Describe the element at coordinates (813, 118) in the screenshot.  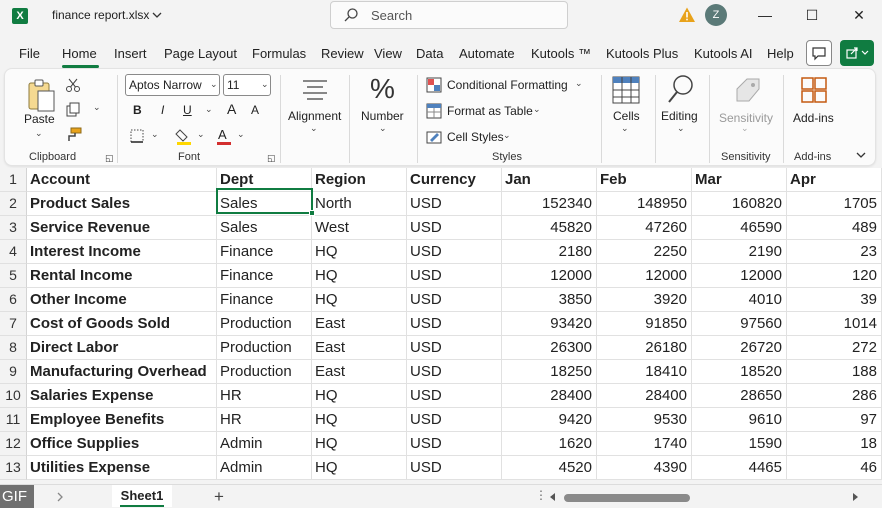
I see `add-ins-button: Add-ins` at that location.